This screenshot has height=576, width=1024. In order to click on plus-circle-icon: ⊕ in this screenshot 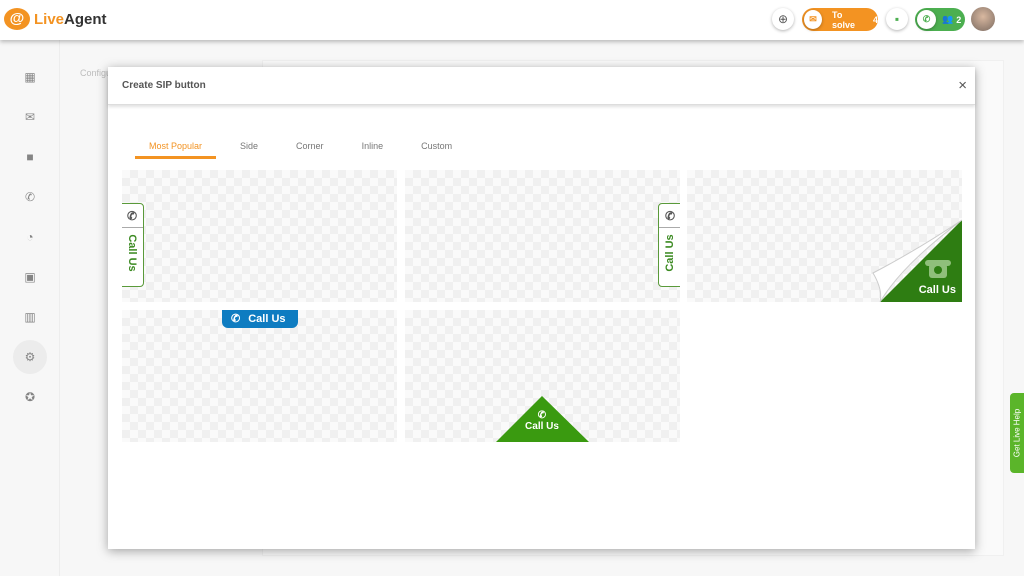, I will do `click(783, 19)`.